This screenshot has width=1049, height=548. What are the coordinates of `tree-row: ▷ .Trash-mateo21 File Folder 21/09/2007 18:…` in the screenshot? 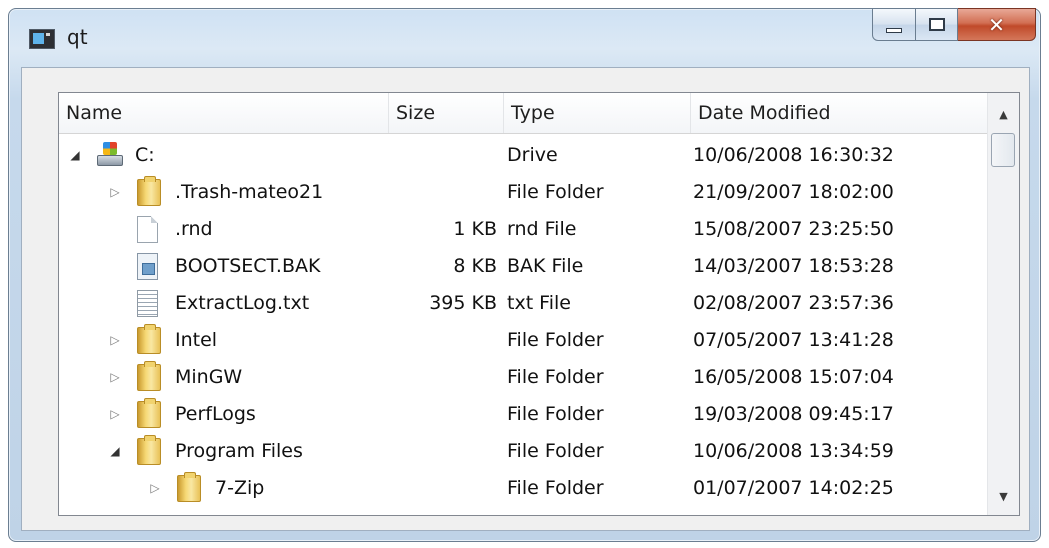 It's located at (523, 192).